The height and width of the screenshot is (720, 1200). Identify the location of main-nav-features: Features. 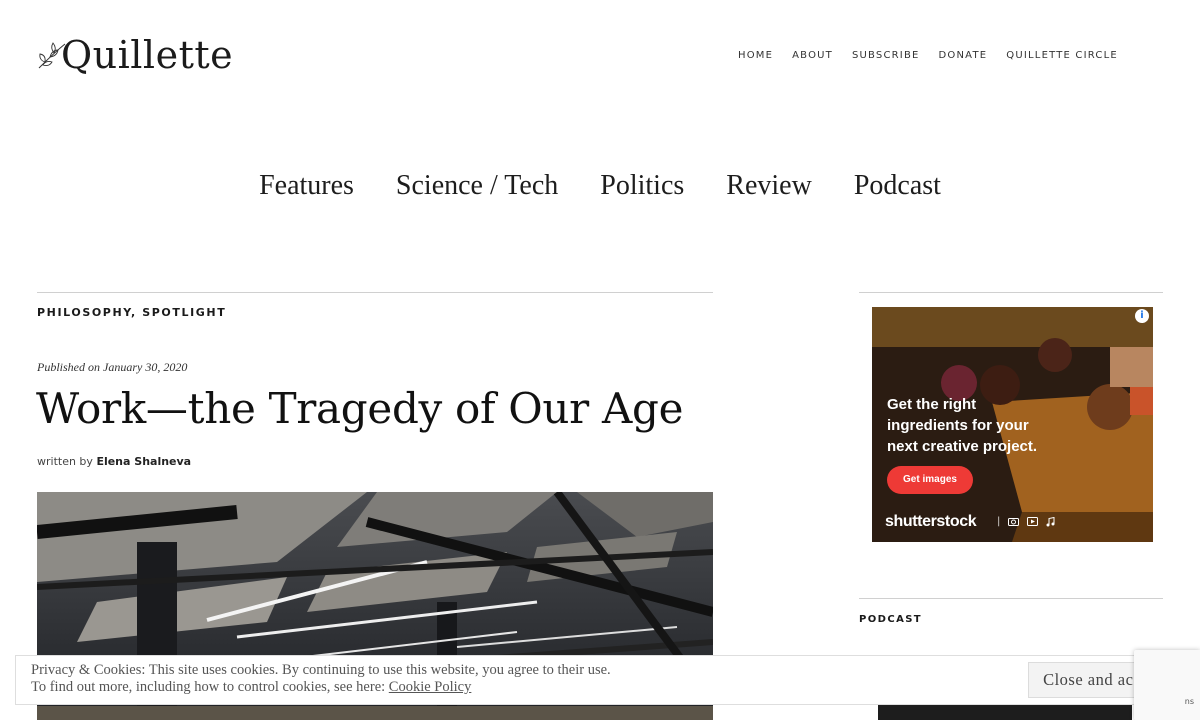
(306, 186).